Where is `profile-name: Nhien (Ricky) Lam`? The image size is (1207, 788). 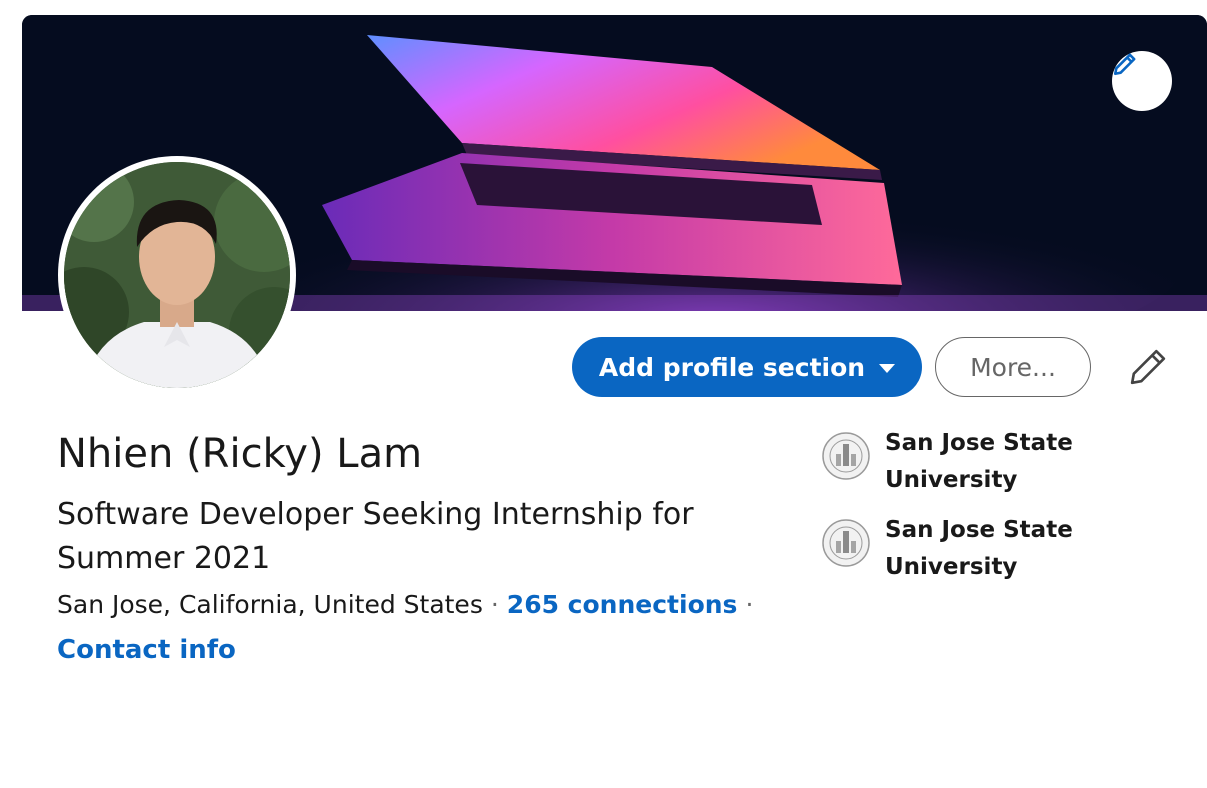 profile-name: Nhien (Ricky) Lam is located at coordinates (240, 454).